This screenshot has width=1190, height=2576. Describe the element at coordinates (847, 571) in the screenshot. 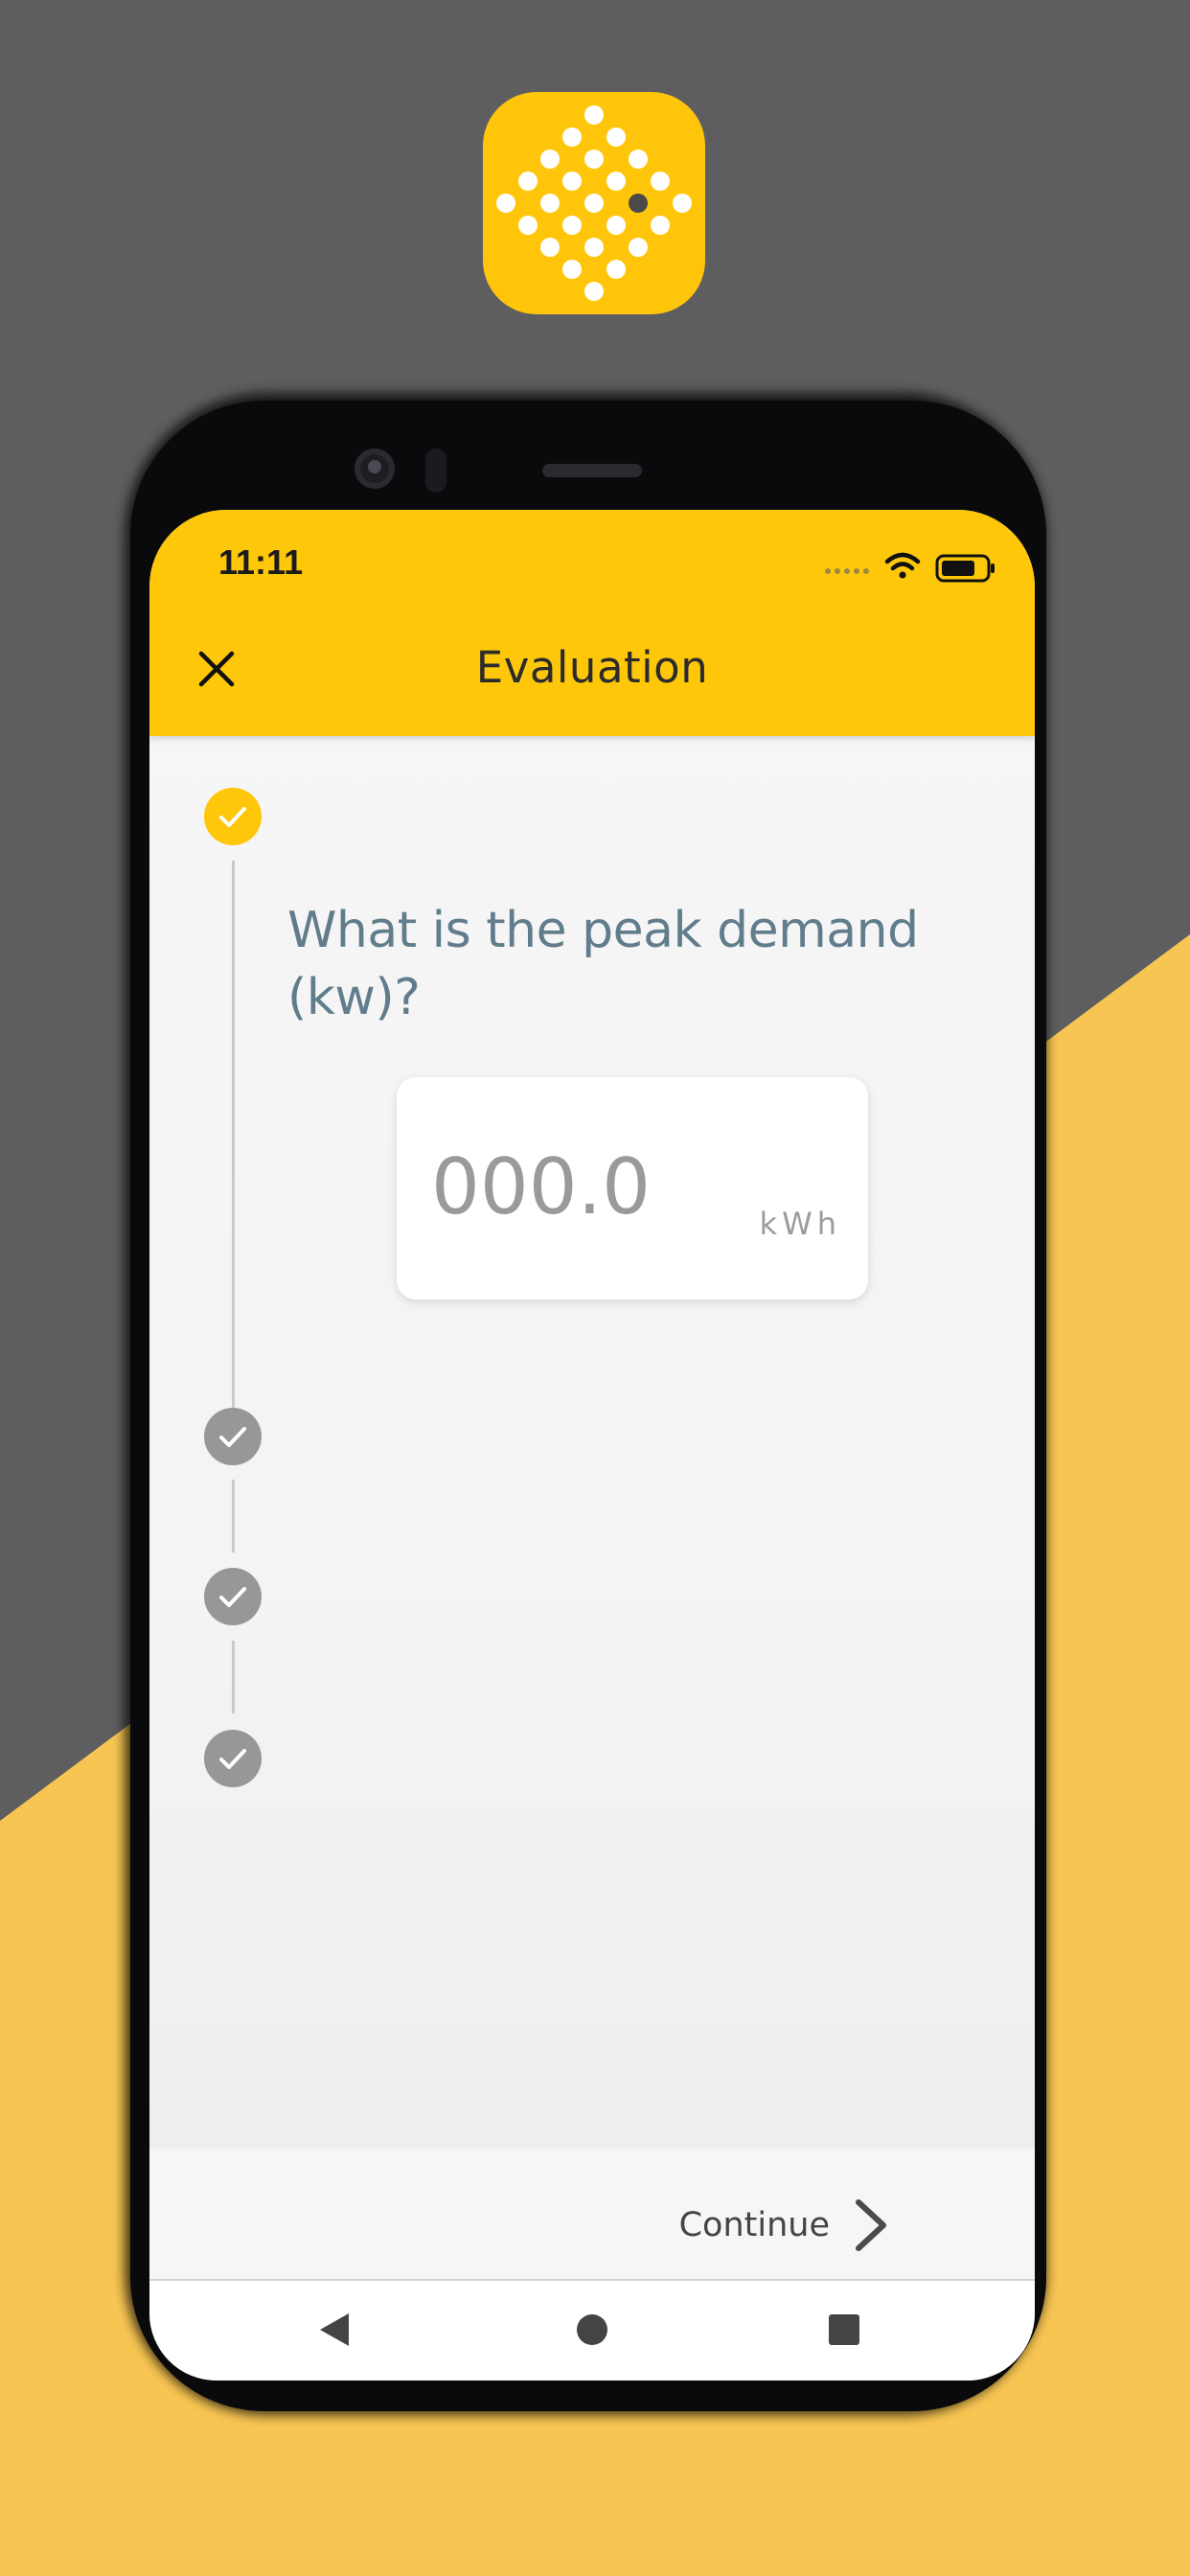

I see `signal-dots-icon` at that location.